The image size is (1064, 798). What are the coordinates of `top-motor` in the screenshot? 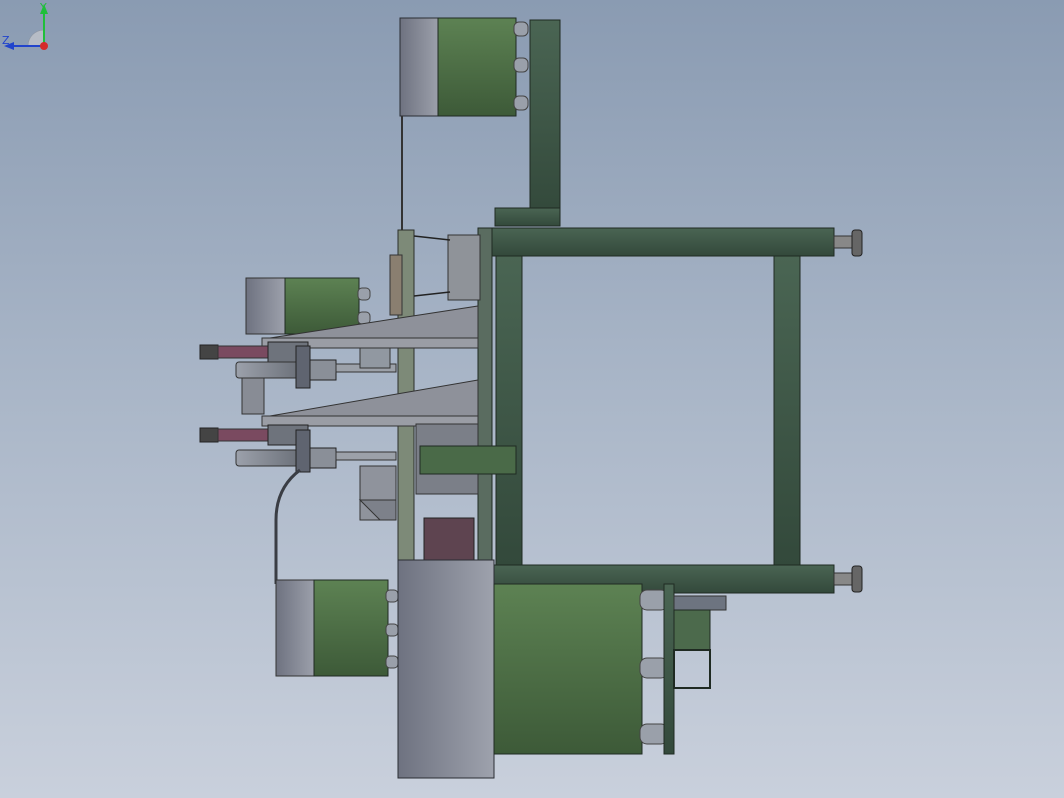 It's located at (464, 123).